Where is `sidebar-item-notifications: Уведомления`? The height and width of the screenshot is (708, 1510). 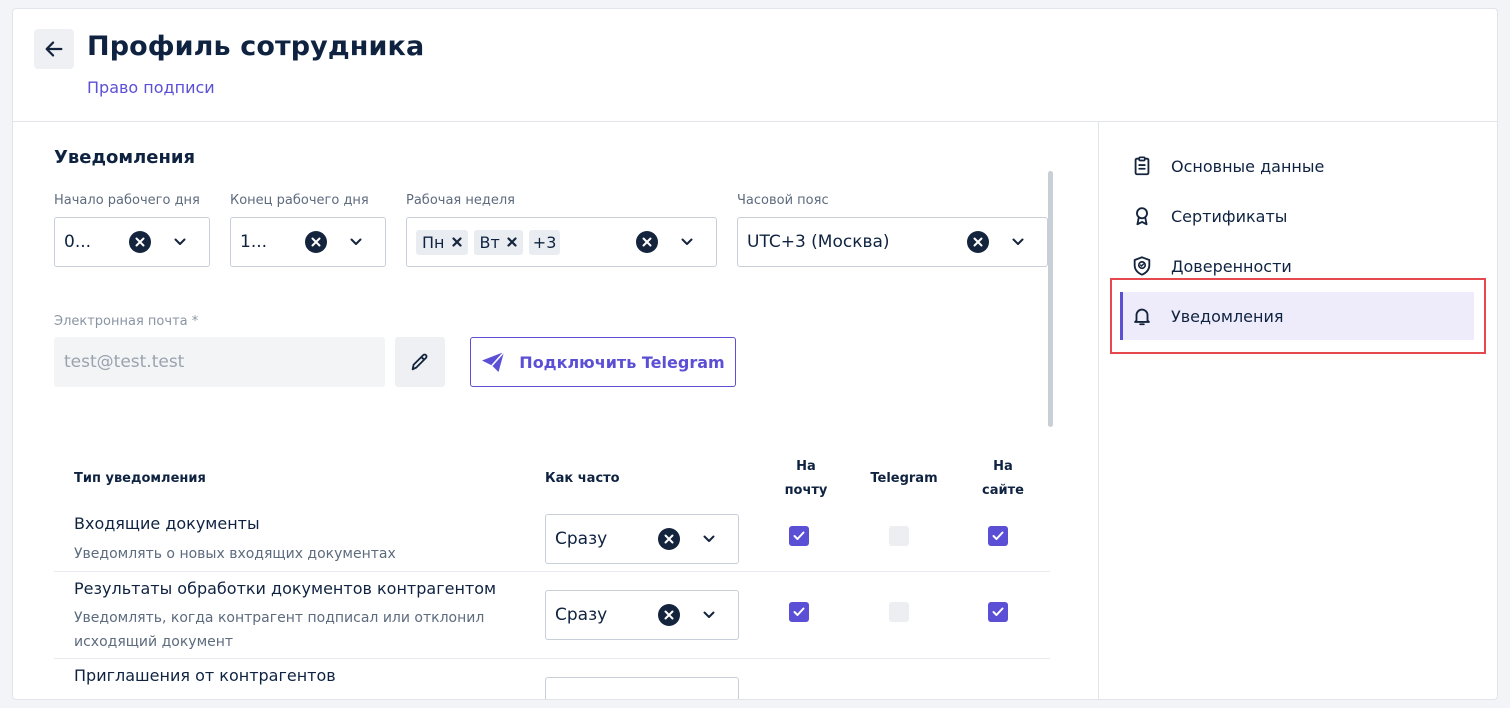 sidebar-item-notifications: Уведомления is located at coordinates (1297, 316).